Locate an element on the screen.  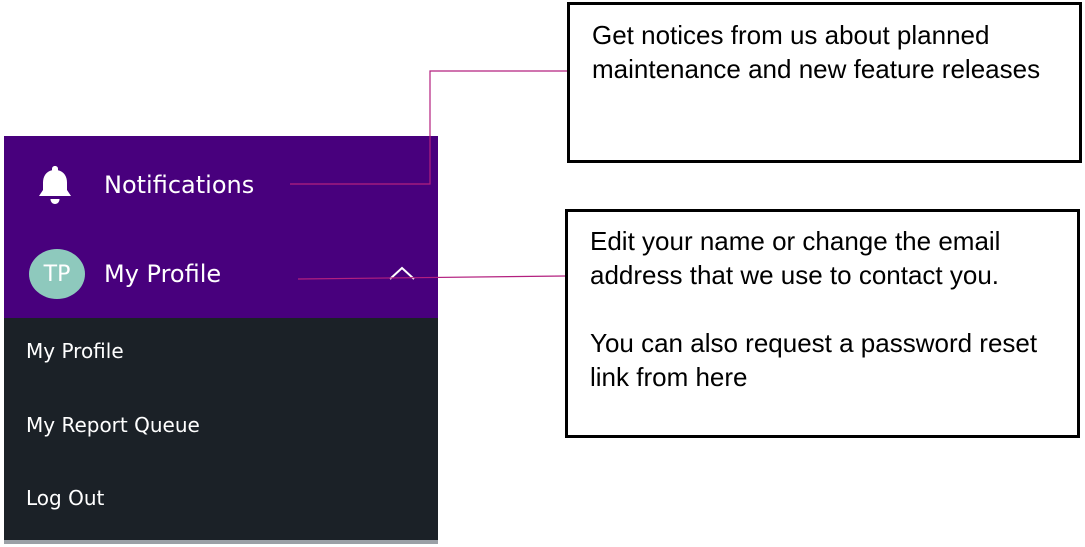
avatar: TP is located at coordinates (57, 274).